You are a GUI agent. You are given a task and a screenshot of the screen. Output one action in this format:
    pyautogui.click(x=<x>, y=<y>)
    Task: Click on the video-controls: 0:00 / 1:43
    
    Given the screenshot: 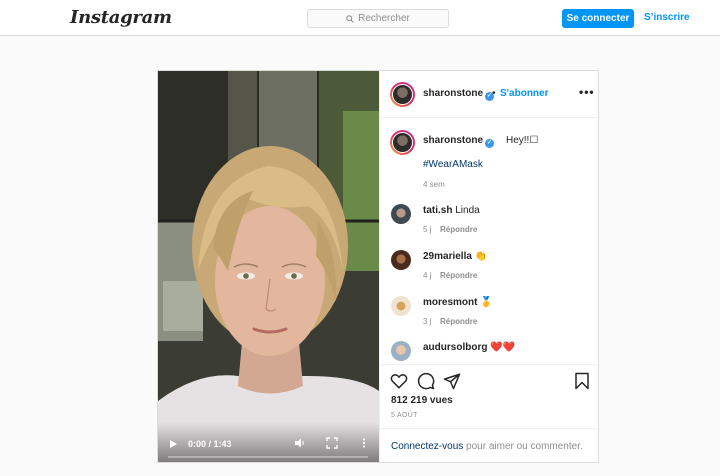 What is the action you would take?
    pyautogui.click(x=268, y=442)
    